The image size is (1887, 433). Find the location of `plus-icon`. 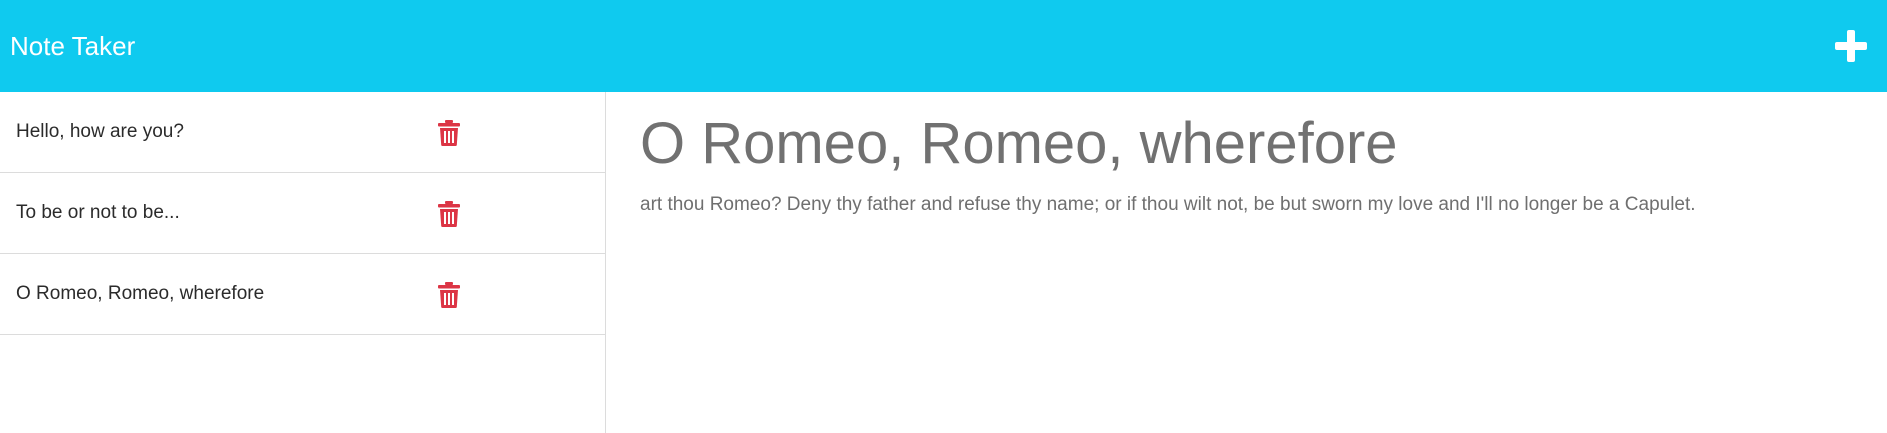

plus-icon is located at coordinates (1851, 46).